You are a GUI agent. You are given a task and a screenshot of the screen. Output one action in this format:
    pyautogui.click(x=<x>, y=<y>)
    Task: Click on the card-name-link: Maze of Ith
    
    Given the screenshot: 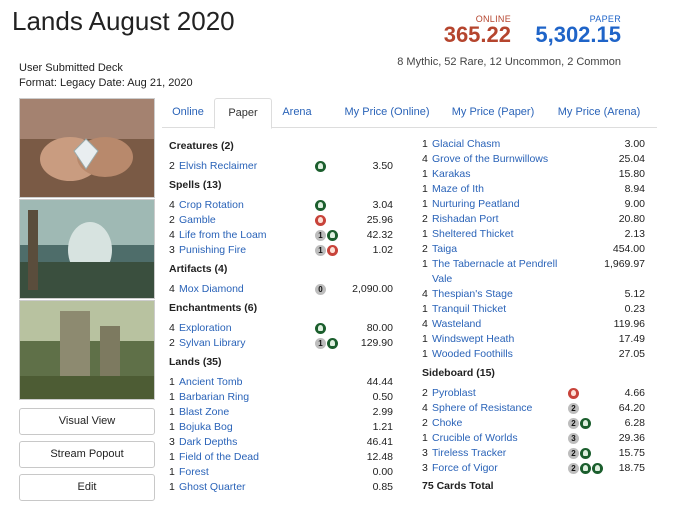 What is the action you would take?
    pyautogui.click(x=458, y=189)
    